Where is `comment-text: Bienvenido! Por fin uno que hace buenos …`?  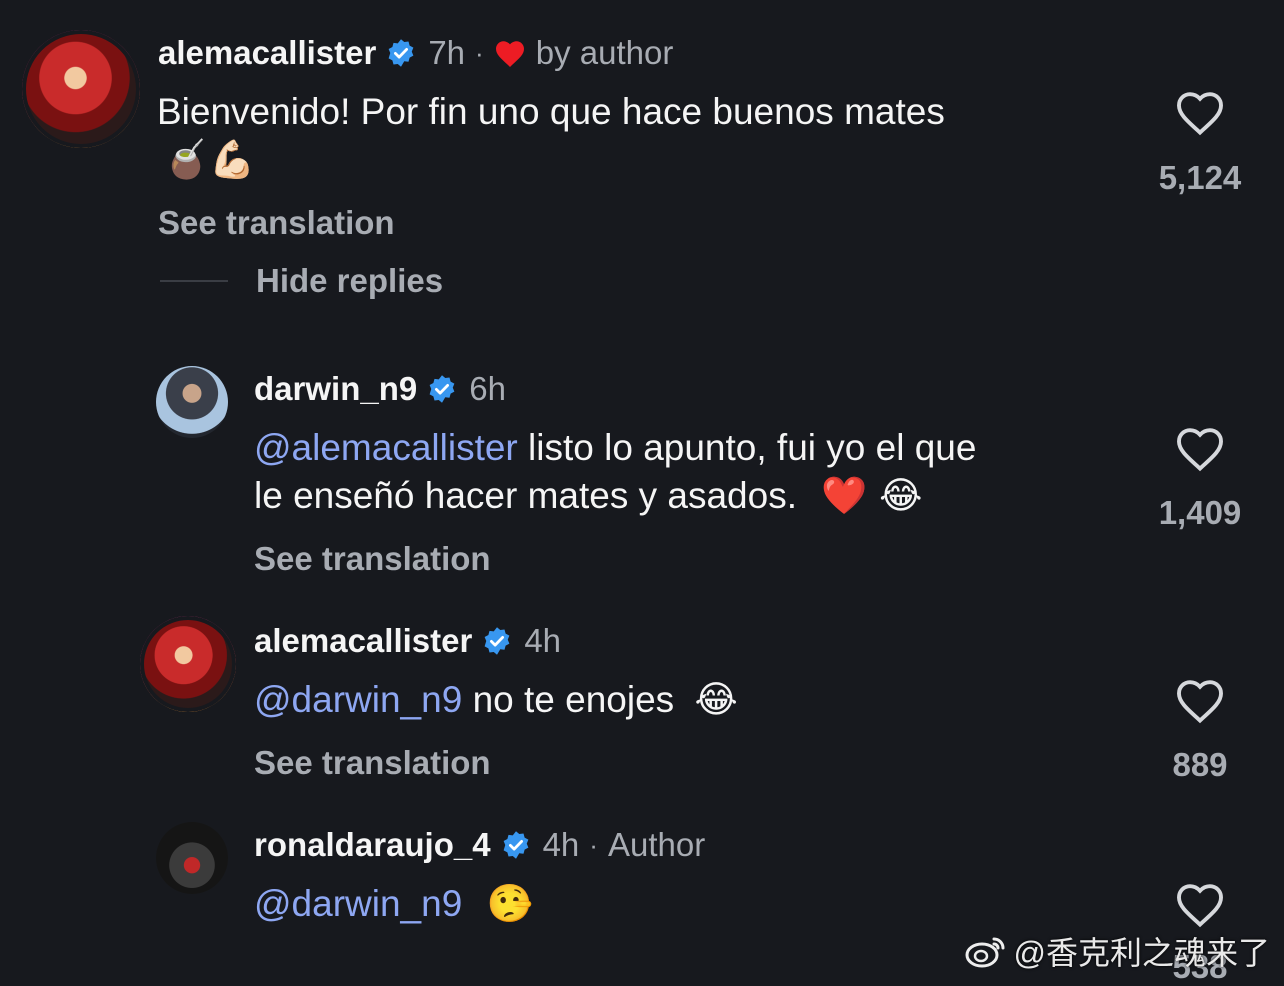
comment-text: Bienvenido! Por fin uno que hace buenos … is located at coordinates (551, 136).